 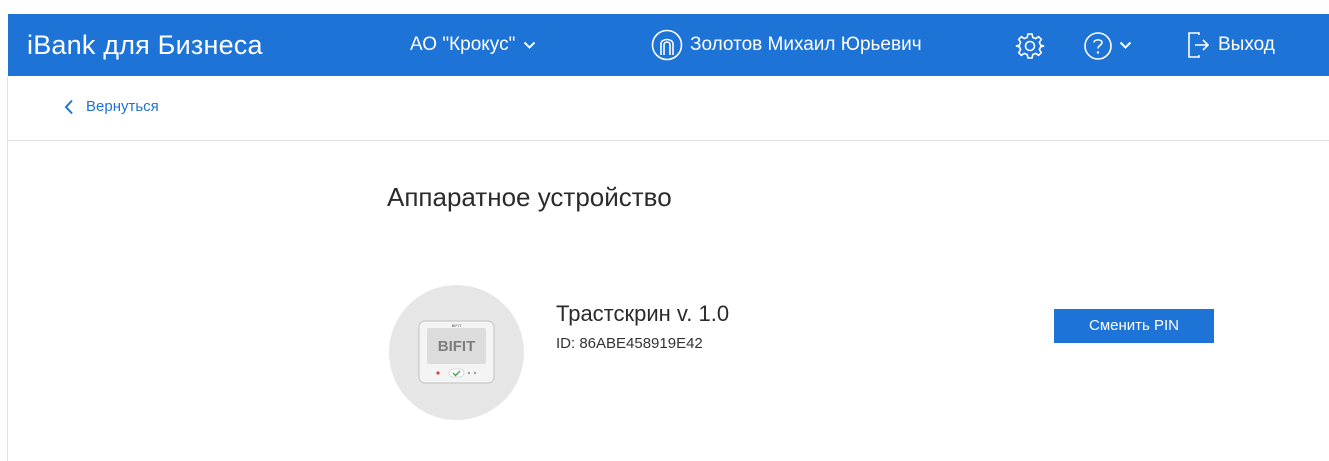 I want to click on logout-icon, so click(x=1199, y=45).